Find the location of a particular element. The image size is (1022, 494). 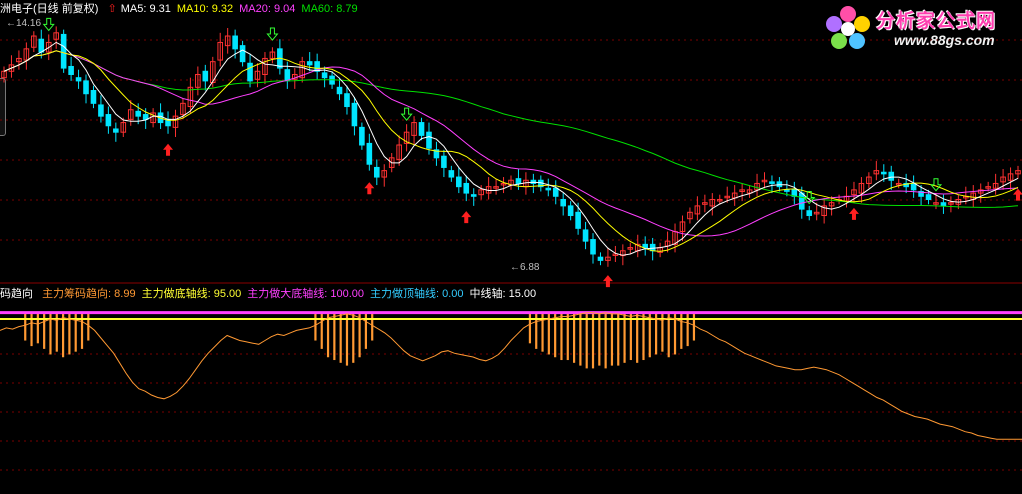

flower-logo-icon is located at coordinates (848, 27).